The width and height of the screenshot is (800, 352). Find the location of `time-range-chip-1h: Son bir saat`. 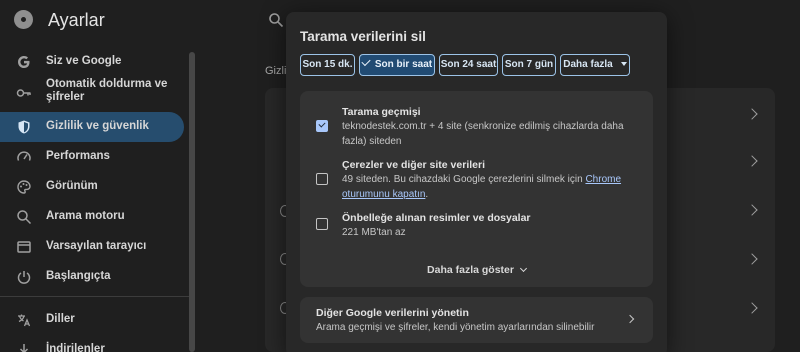

time-range-chip-1h: Son bir saat is located at coordinates (397, 65).